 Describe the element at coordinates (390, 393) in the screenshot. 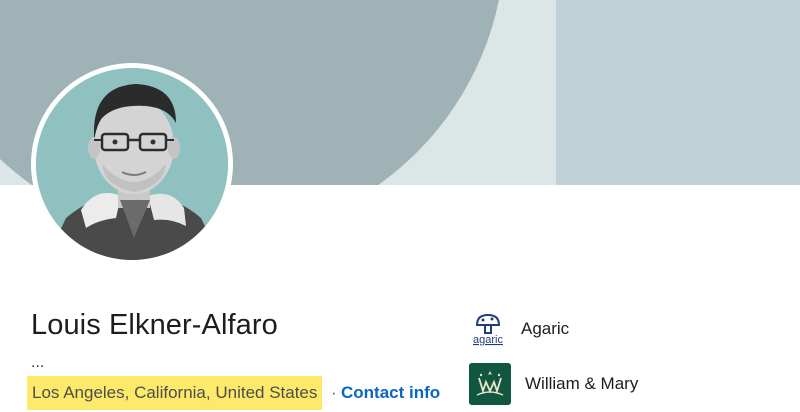

I see `contact-info-link: Contact info` at that location.